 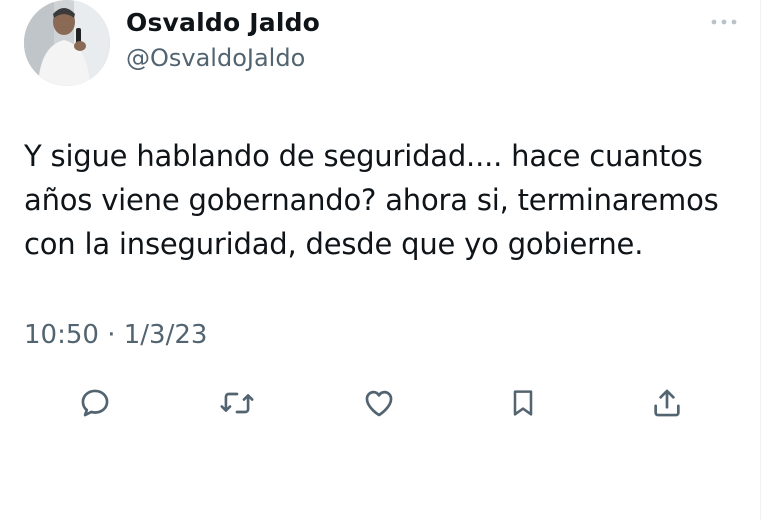 I want to click on like-icon, so click(x=379, y=403).